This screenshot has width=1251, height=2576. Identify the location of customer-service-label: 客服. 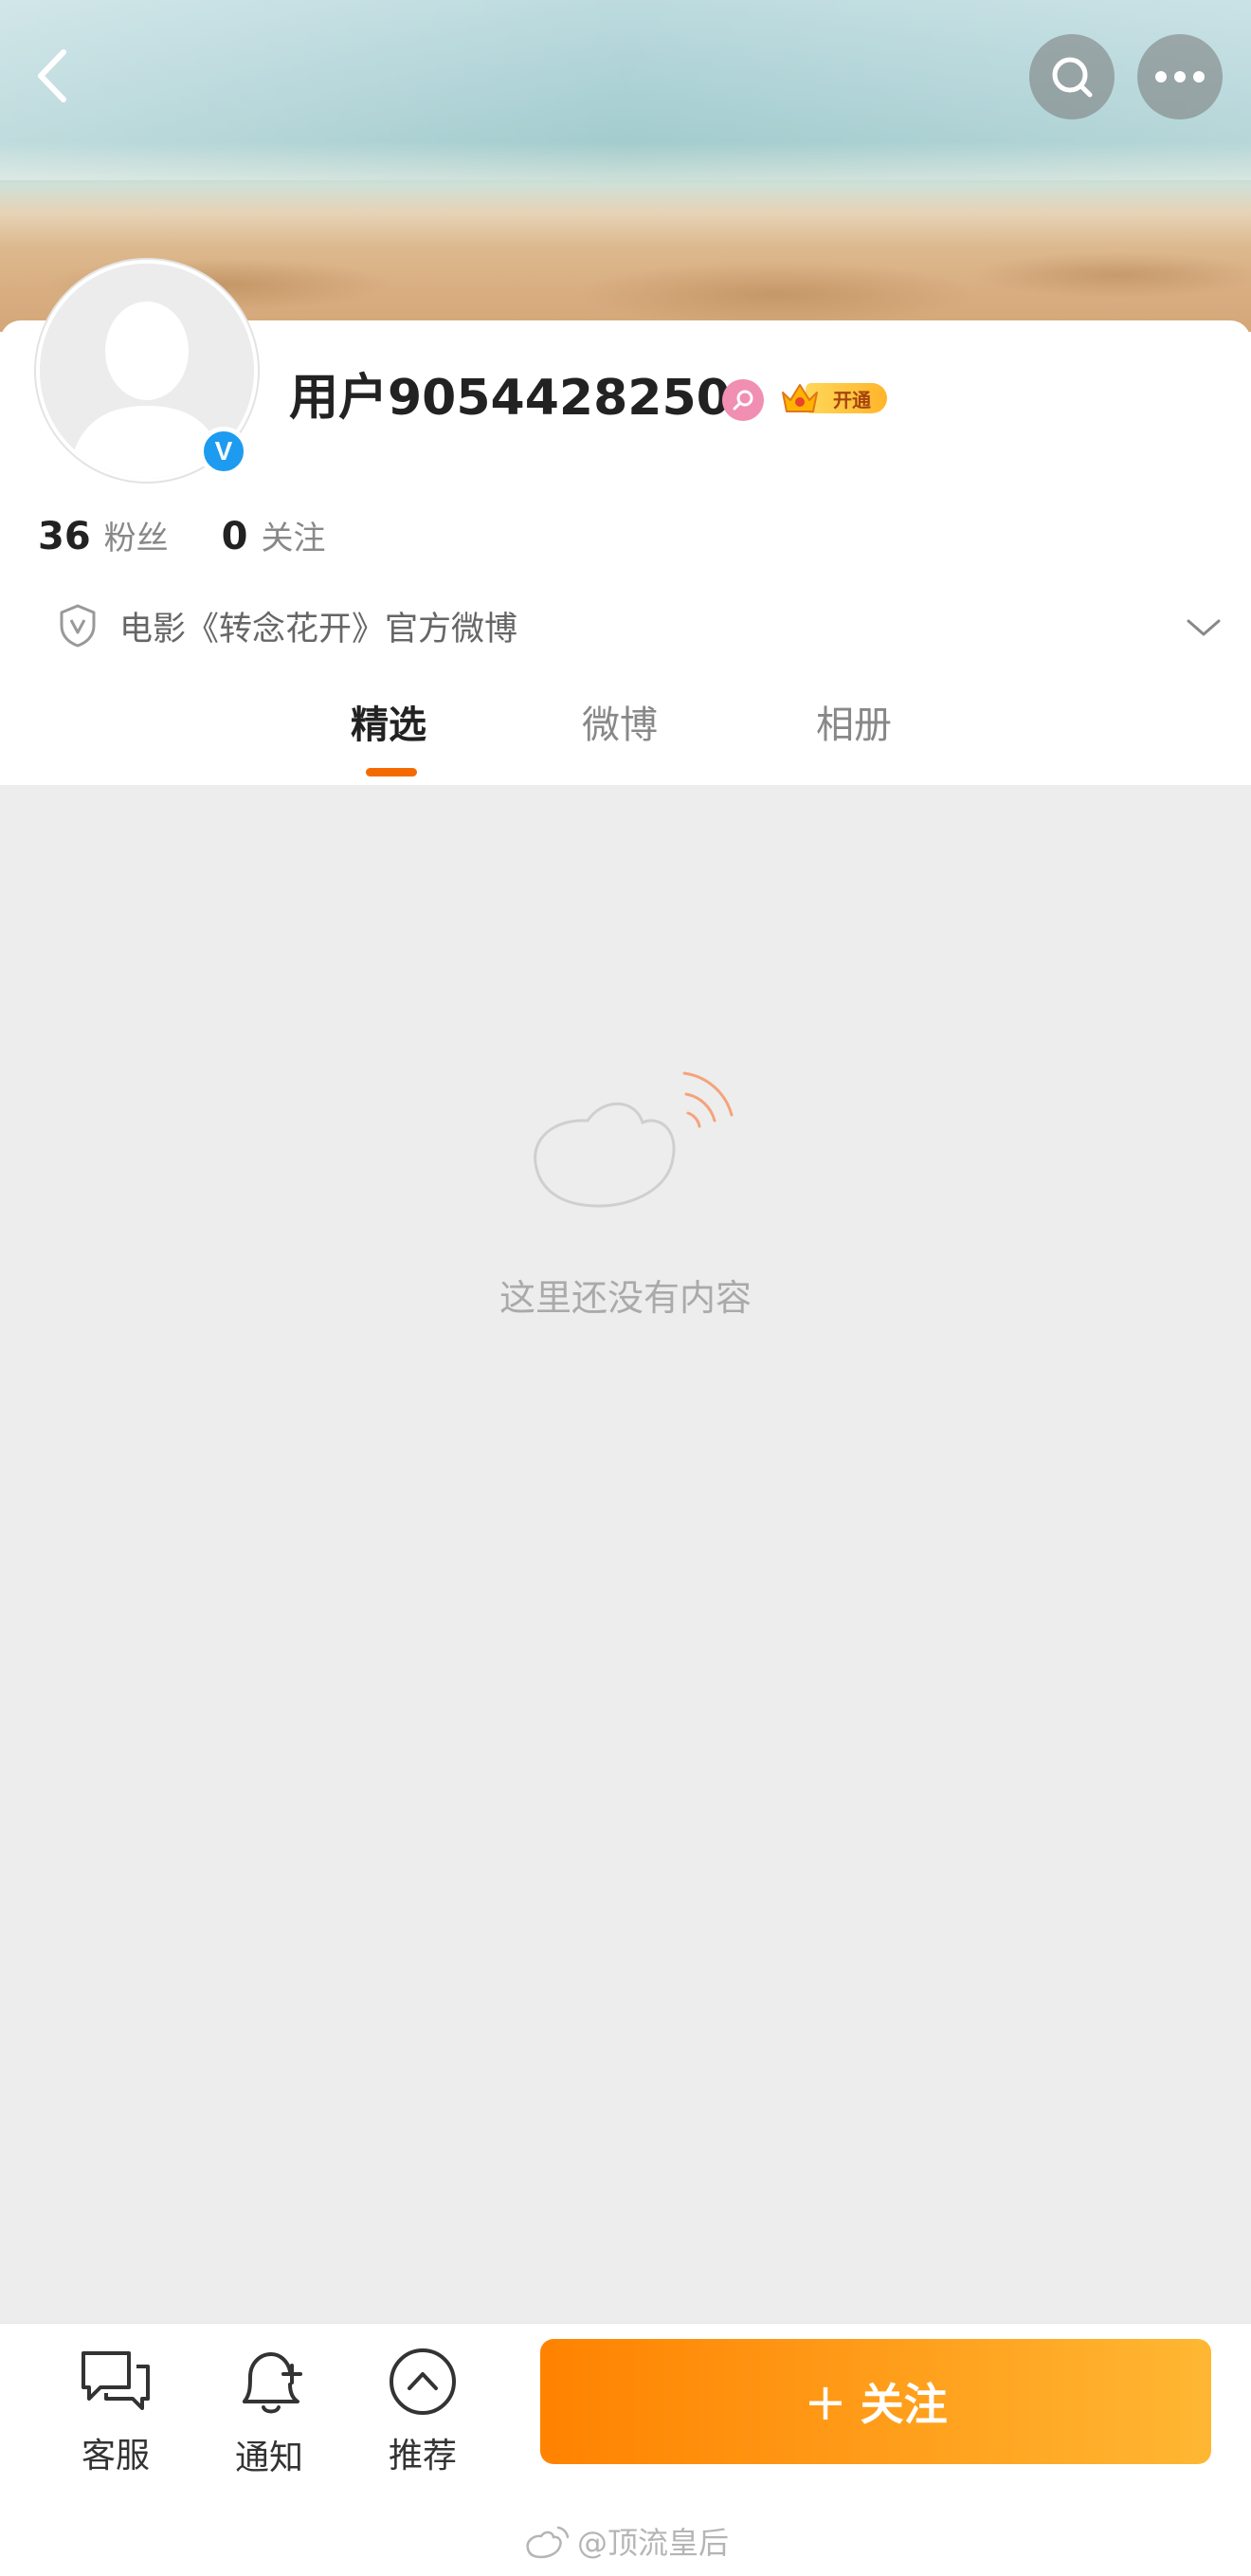
(116, 2456).